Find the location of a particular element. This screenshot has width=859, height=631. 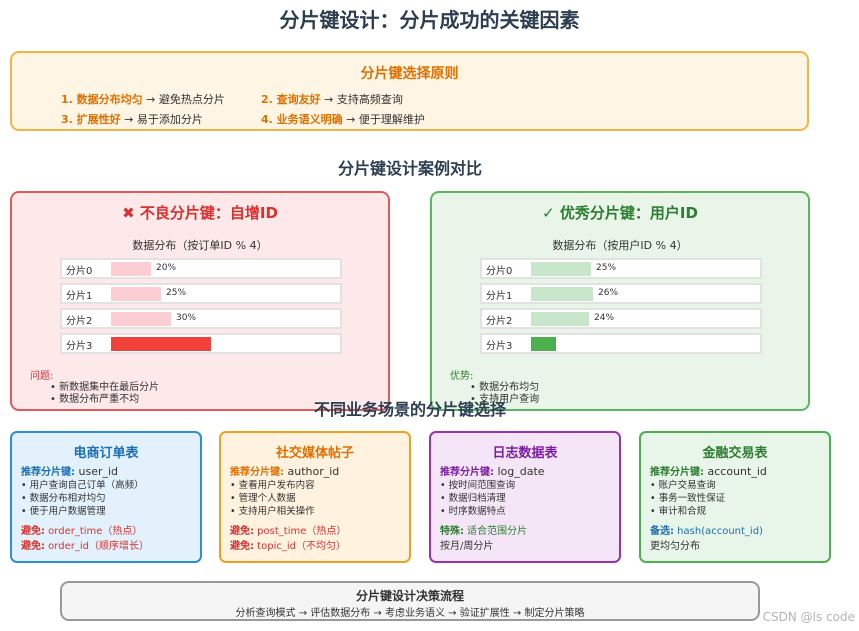

shard-percent: 26% is located at coordinates (608, 293).